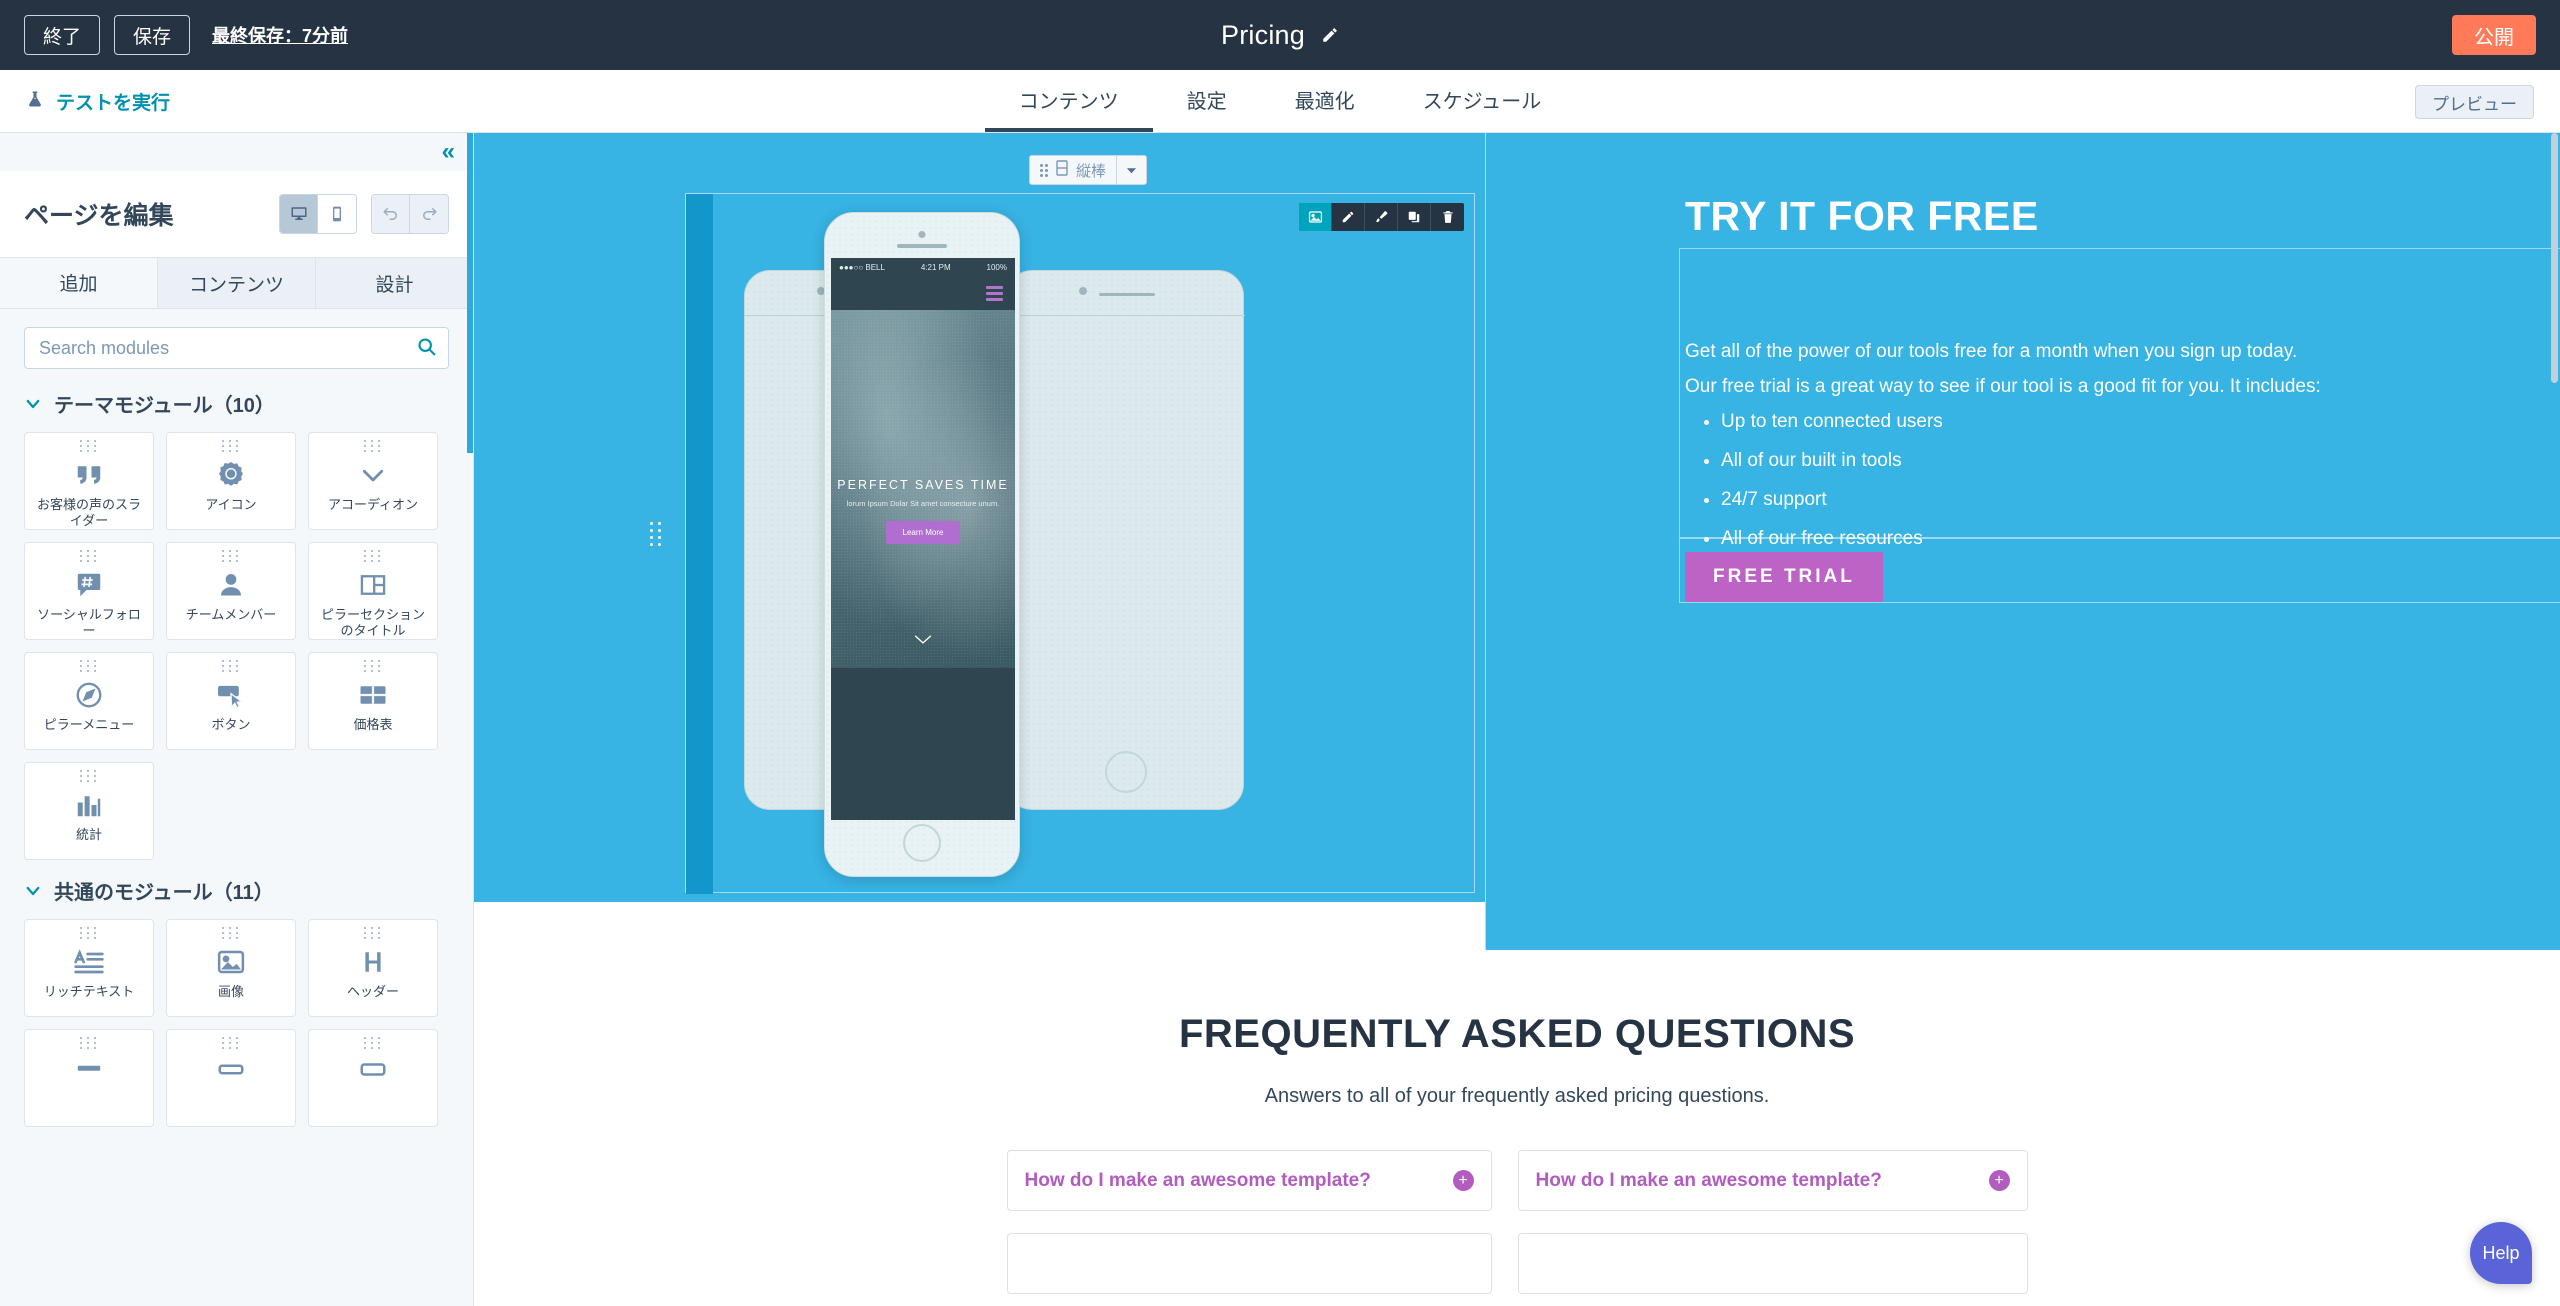 The height and width of the screenshot is (1306, 2560). Describe the element at coordinates (231, 701) in the screenshot. I see `module-card-button: ボタン` at that location.